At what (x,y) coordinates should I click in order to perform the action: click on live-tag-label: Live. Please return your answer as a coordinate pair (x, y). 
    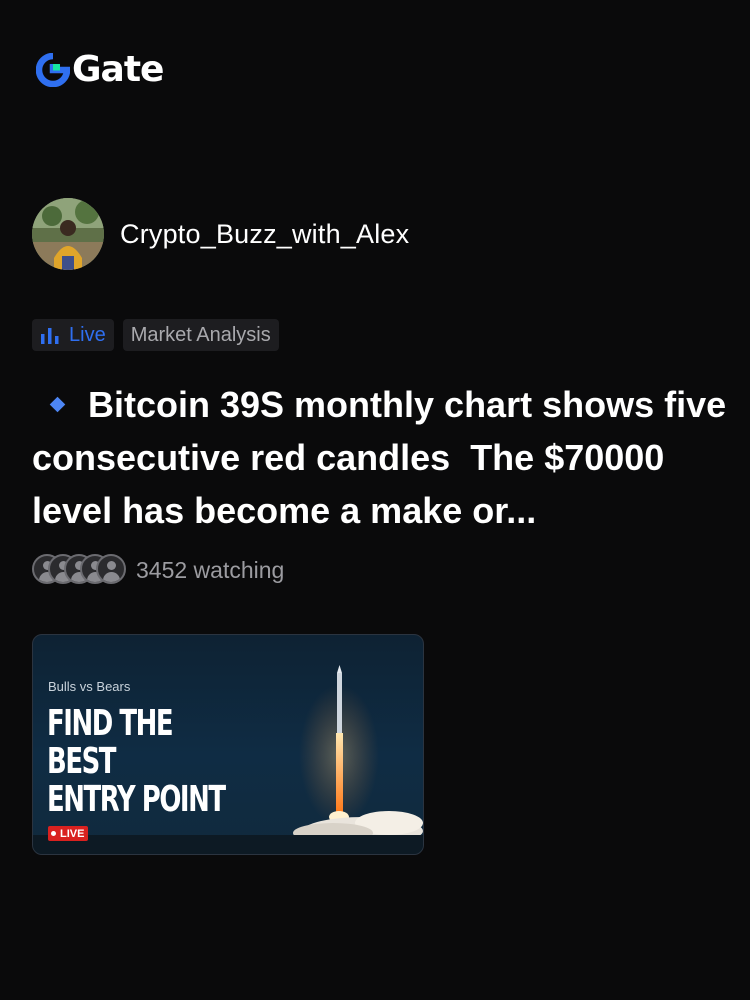
    Looking at the image, I should click on (87, 334).